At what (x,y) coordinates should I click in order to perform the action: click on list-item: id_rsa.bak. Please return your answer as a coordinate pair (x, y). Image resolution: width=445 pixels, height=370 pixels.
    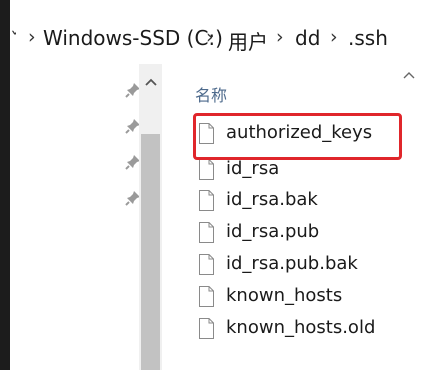
    Looking at the image, I should click on (316, 201).